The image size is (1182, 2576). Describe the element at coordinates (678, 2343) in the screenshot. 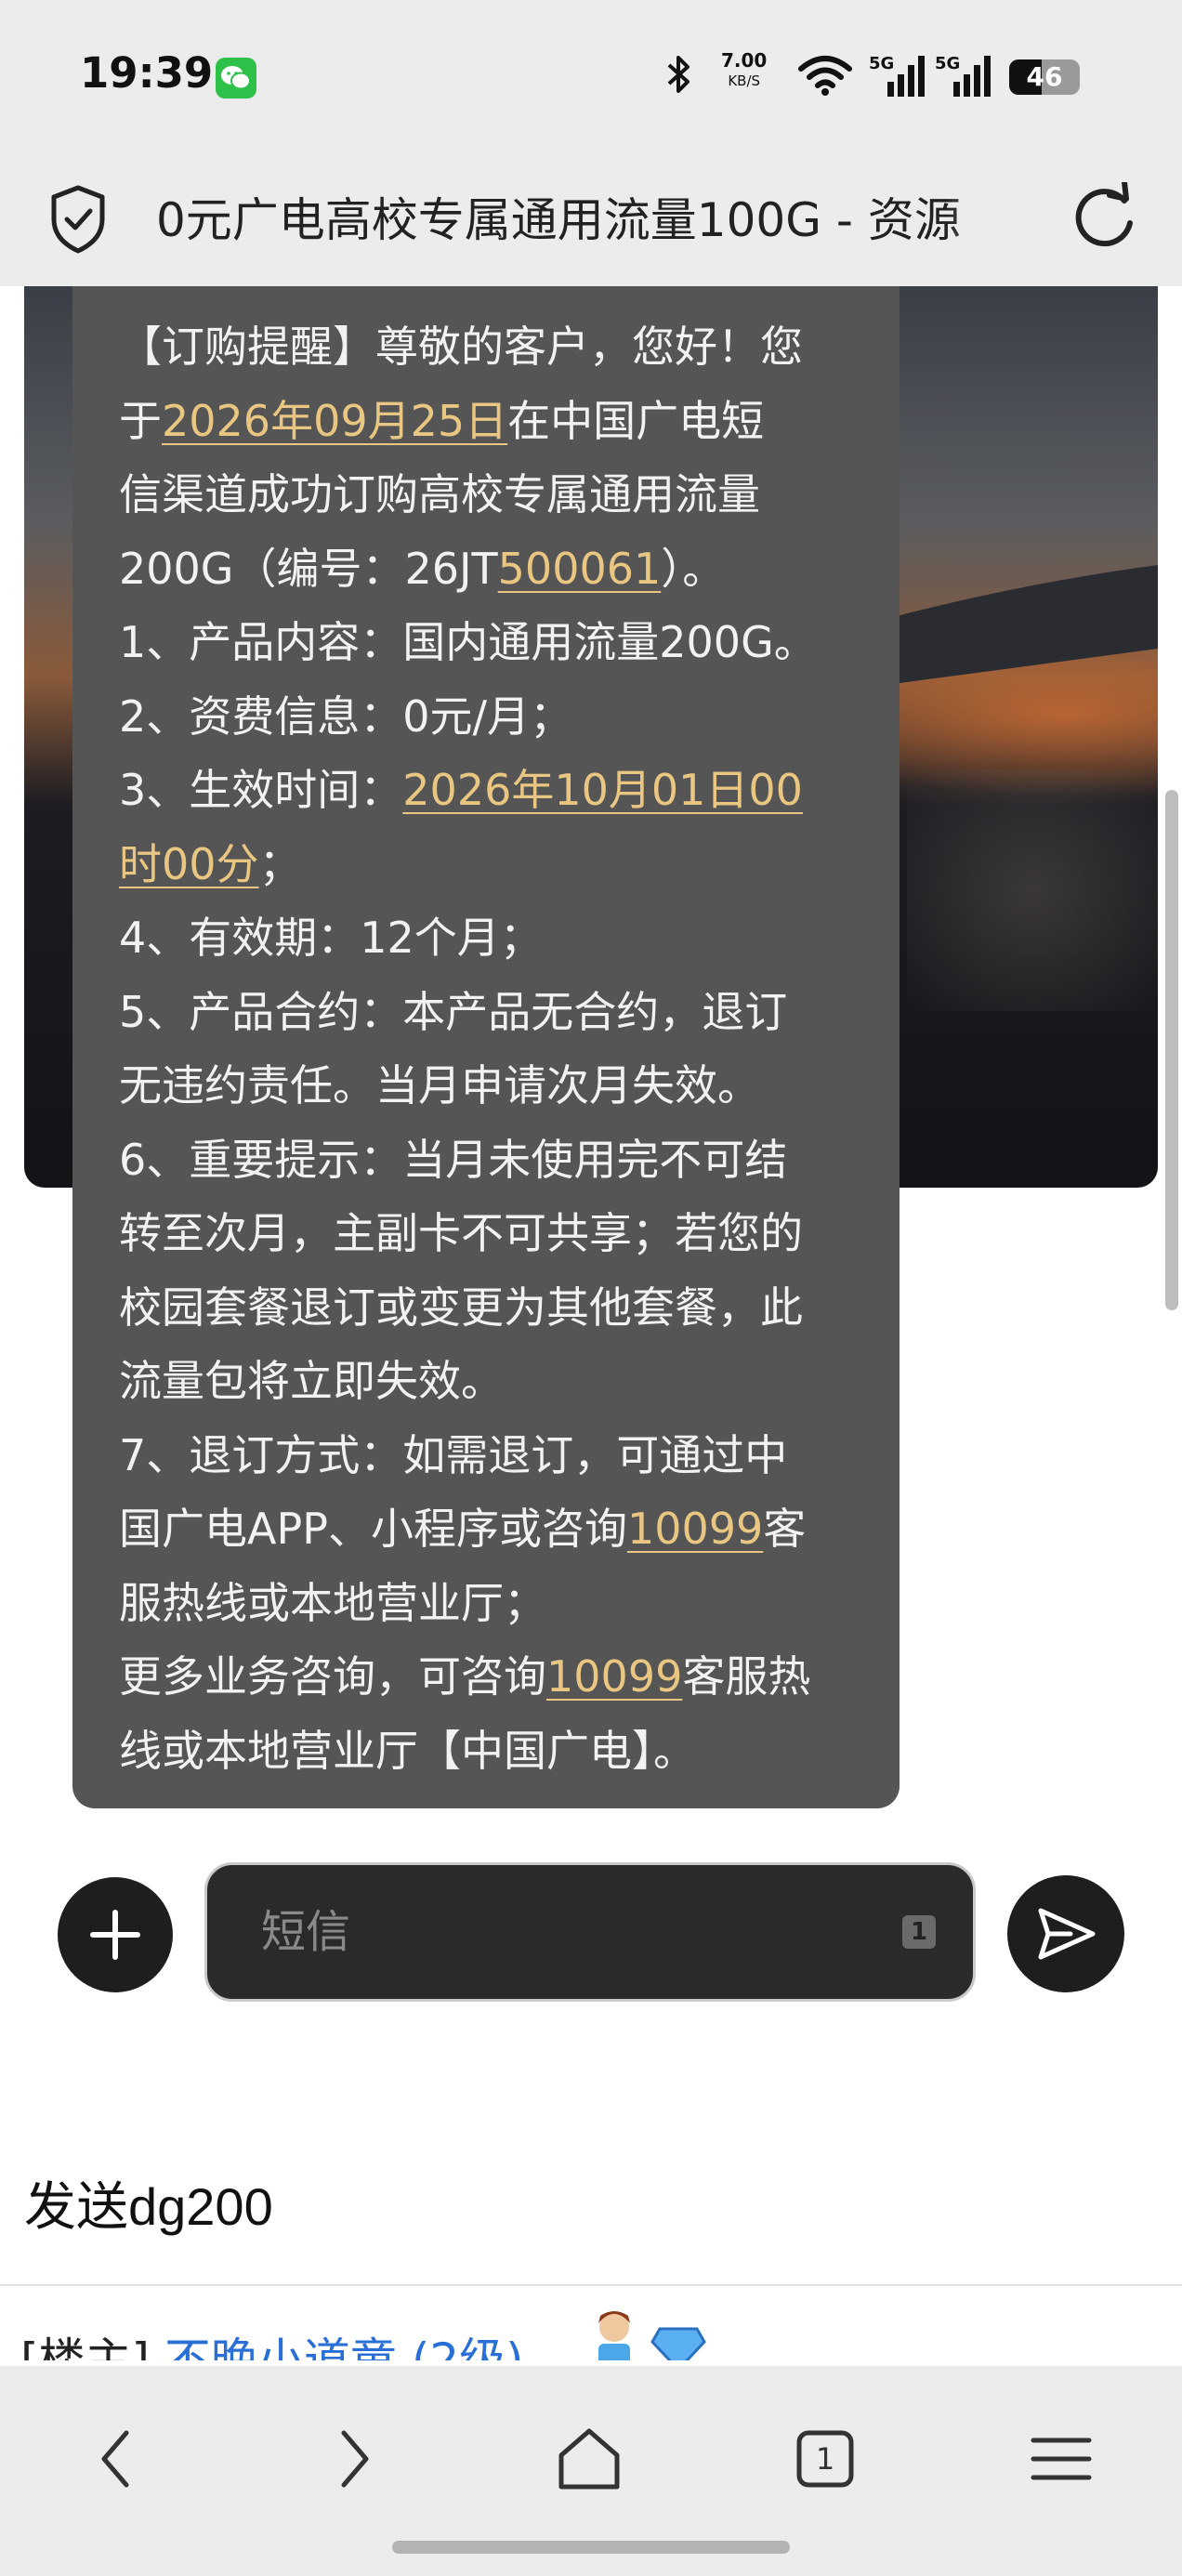

I see `diamond-icon` at that location.